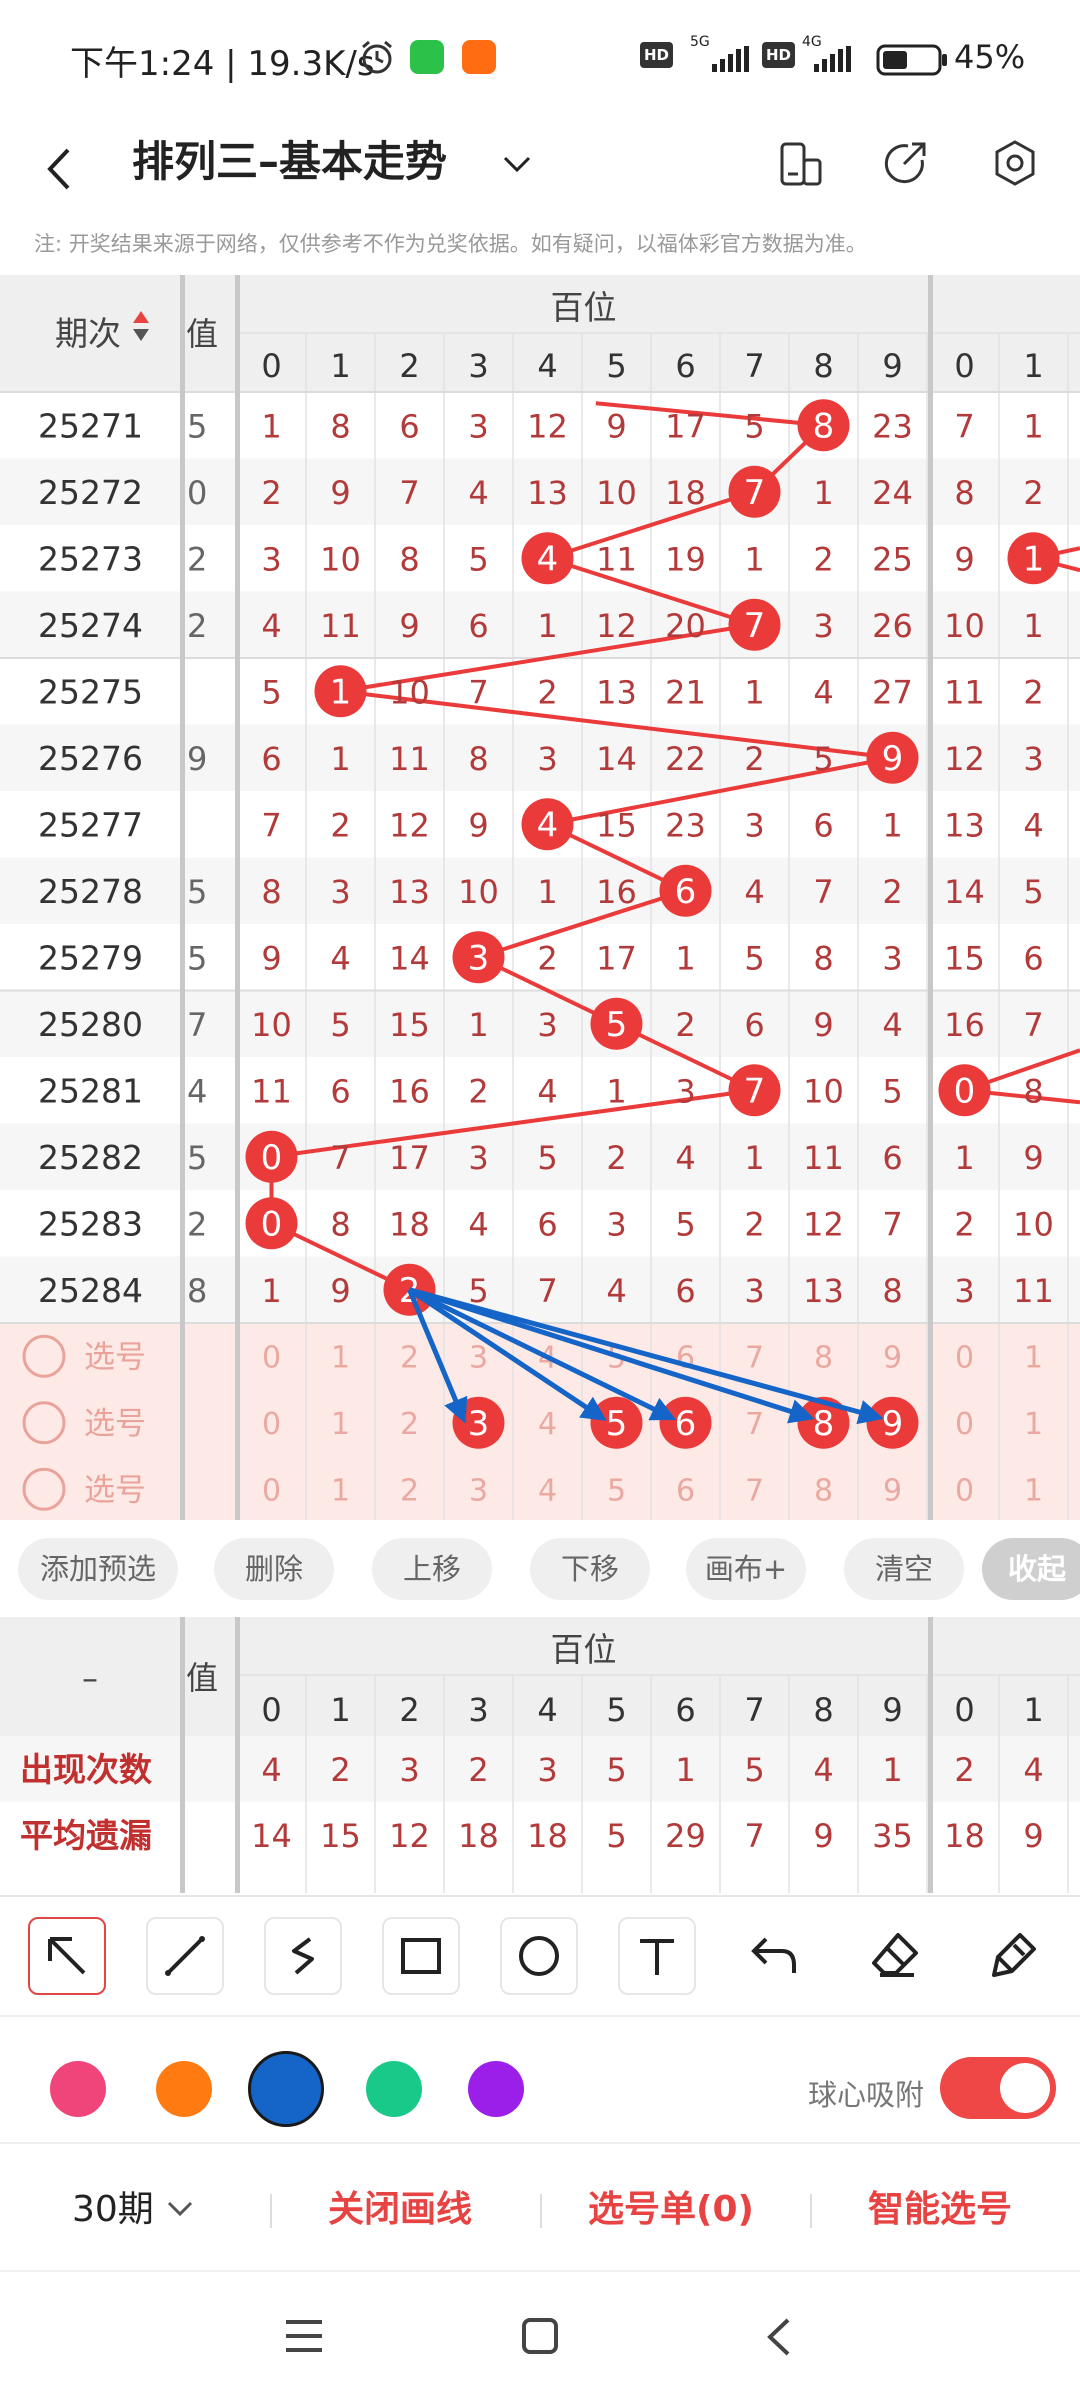 The image size is (1080, 2402). Describe the element at coordinates (685, 493) in the screenshot. I see `omission-cell: 18` at that location.